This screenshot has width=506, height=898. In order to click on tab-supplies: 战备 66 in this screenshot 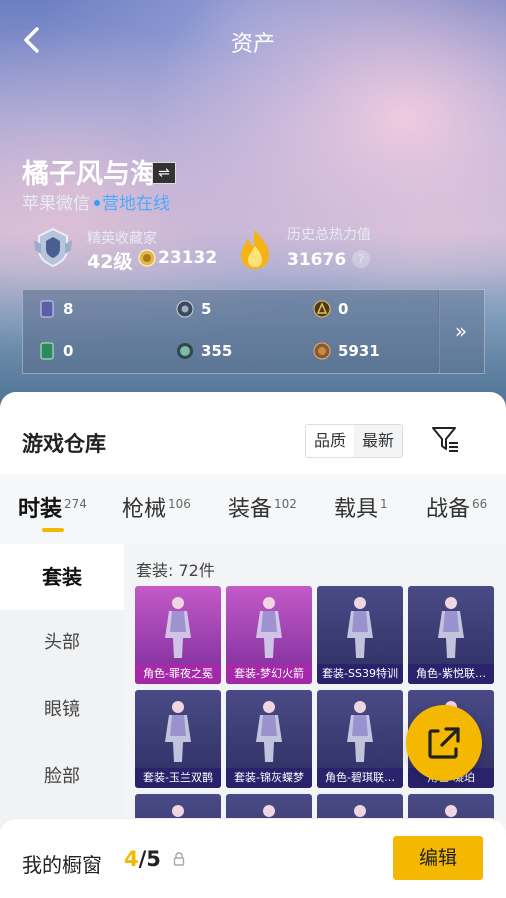, I will do `click(456, 507)`.